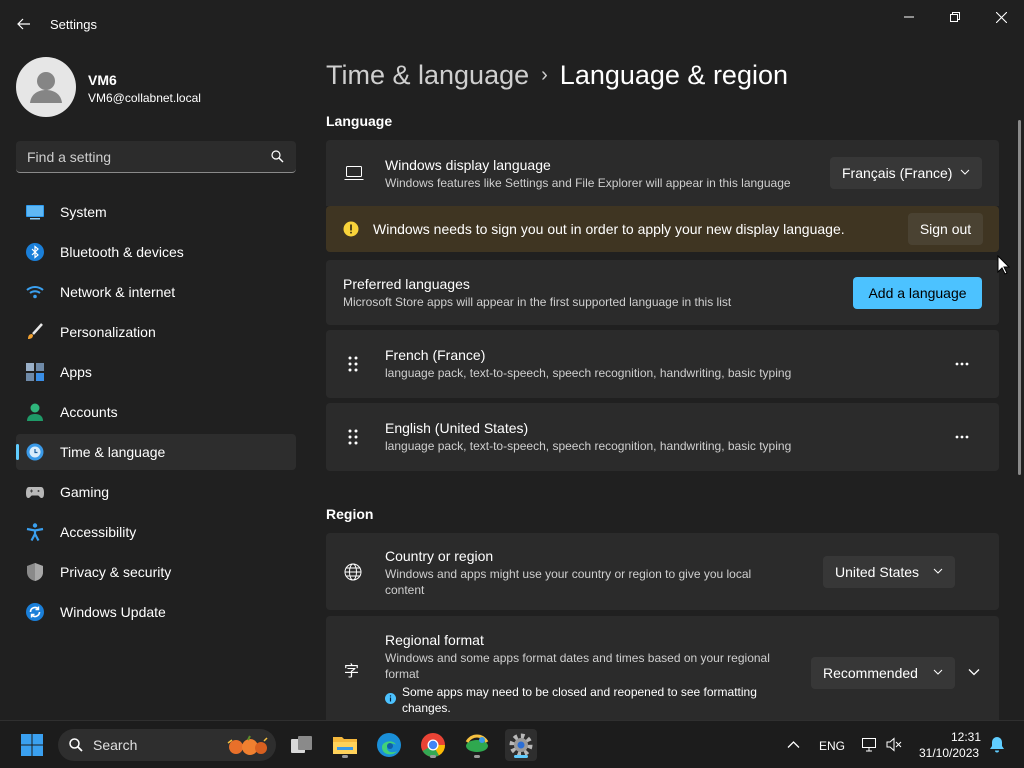  I want to click on clock-time: 12:31, so click(966, 737).